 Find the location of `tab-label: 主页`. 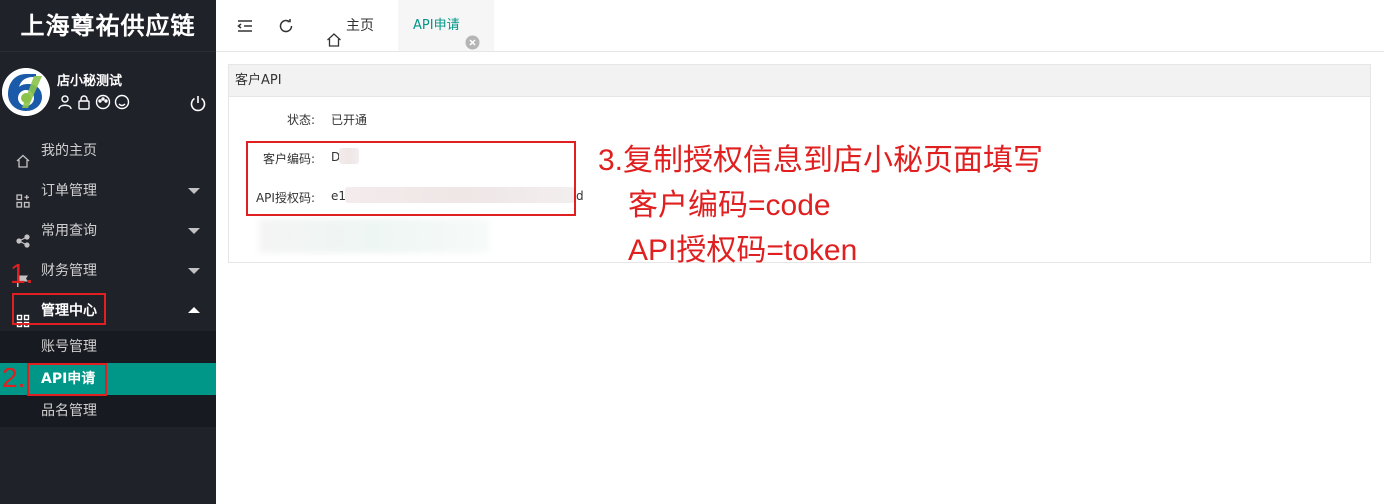

tab-label: 主页 is located at coordinates (360, 26).